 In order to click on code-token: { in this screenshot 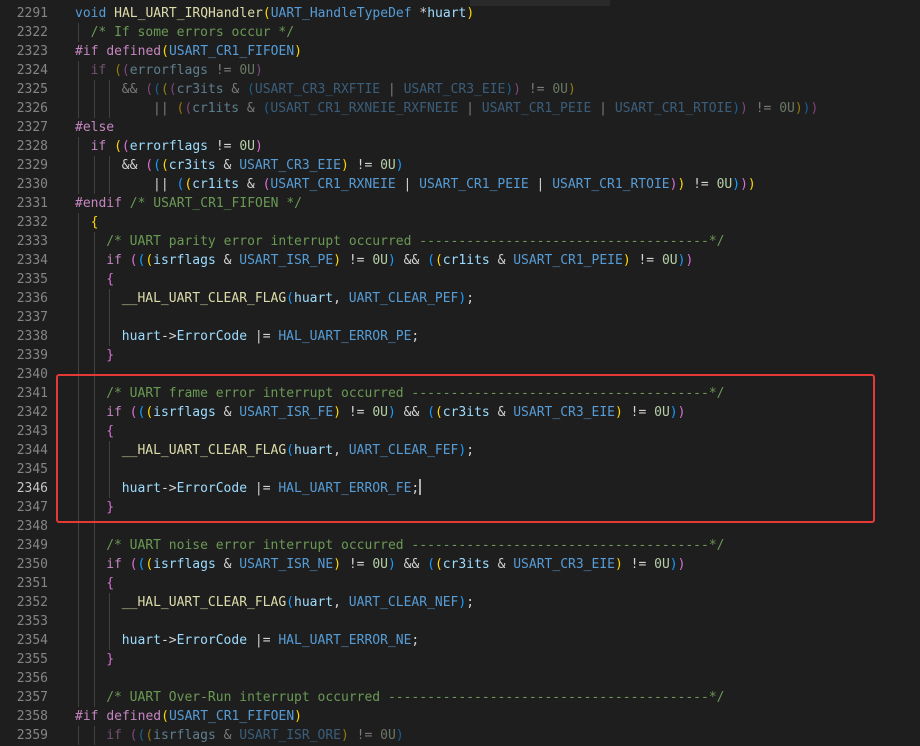, I will do `click(110, 431)`.